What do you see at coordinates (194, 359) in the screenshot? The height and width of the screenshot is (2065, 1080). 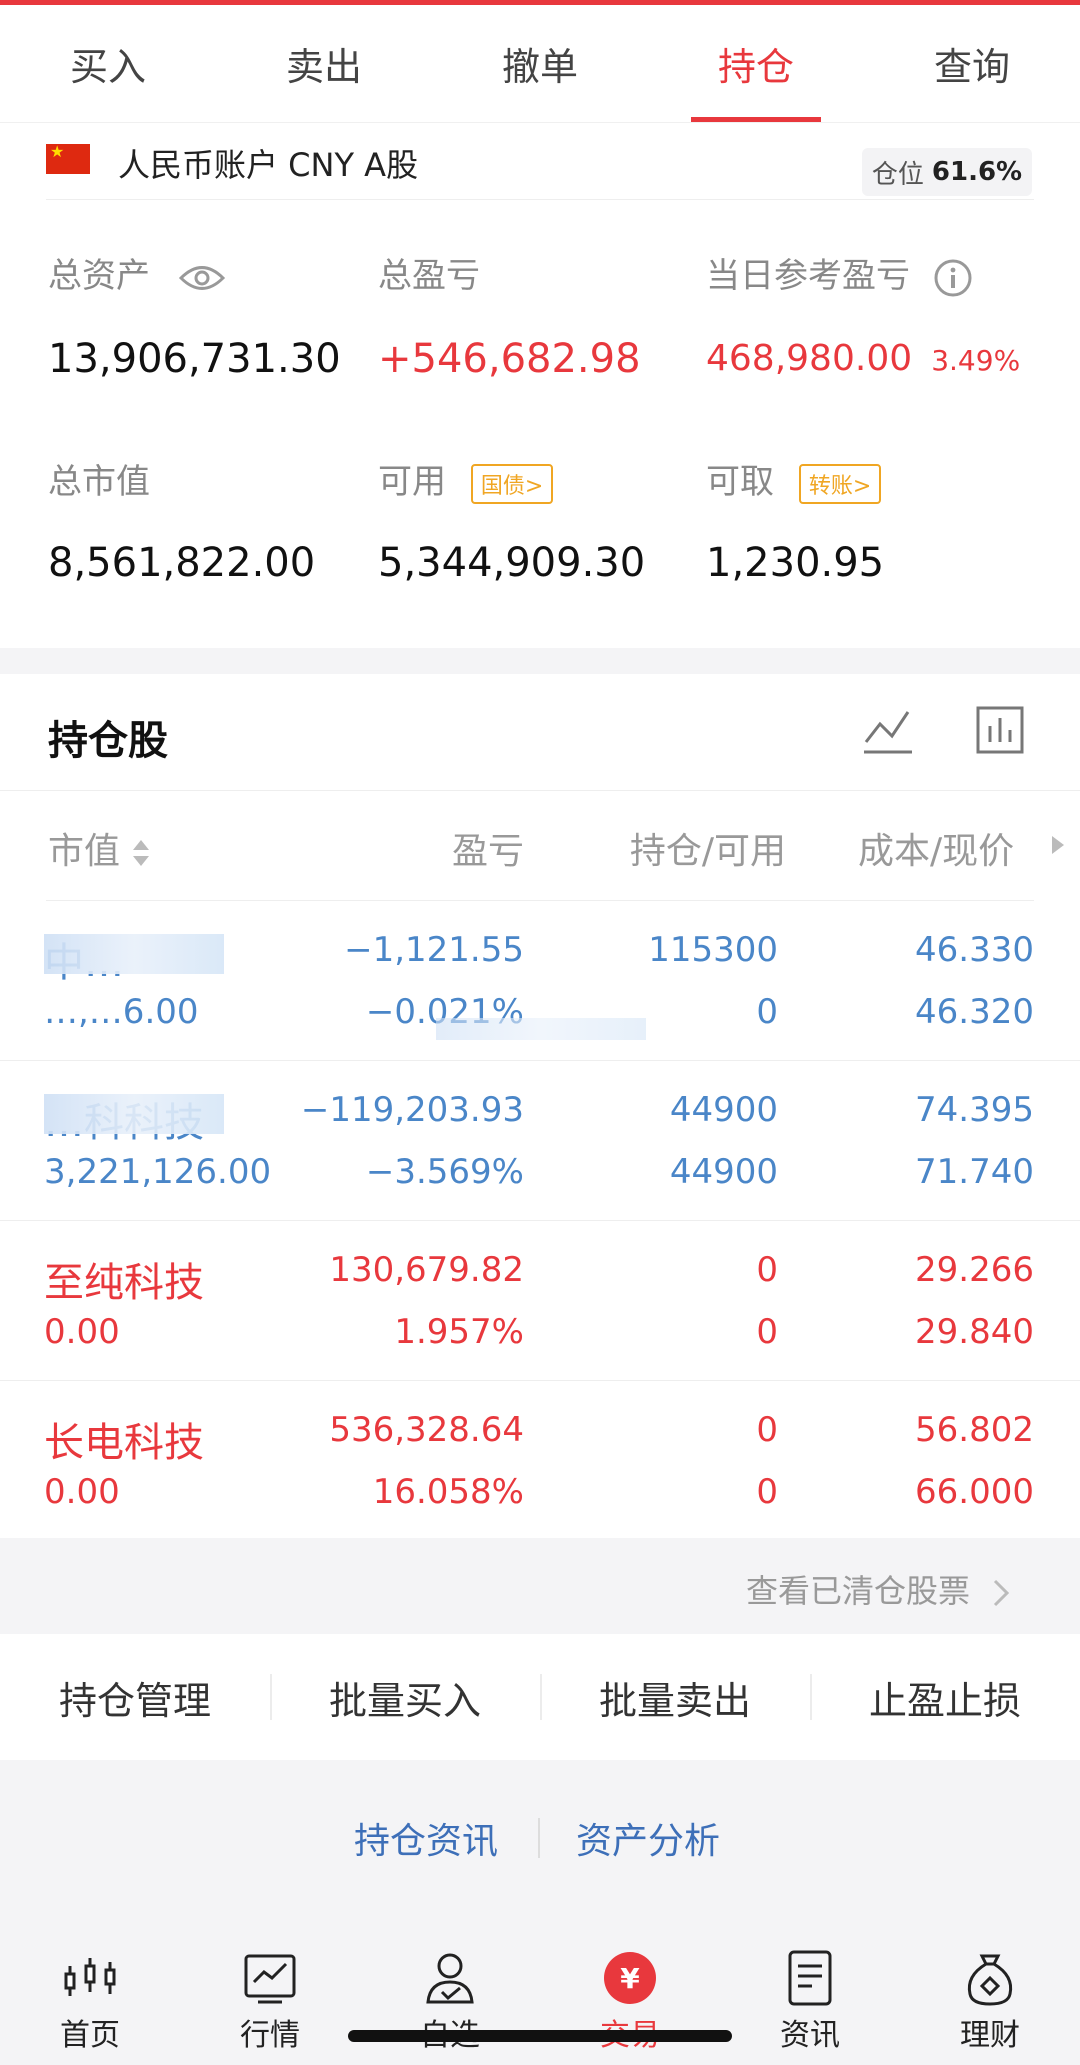 I see `total-assets-value: 13,906,731.30` at bounding box center [194, 359].